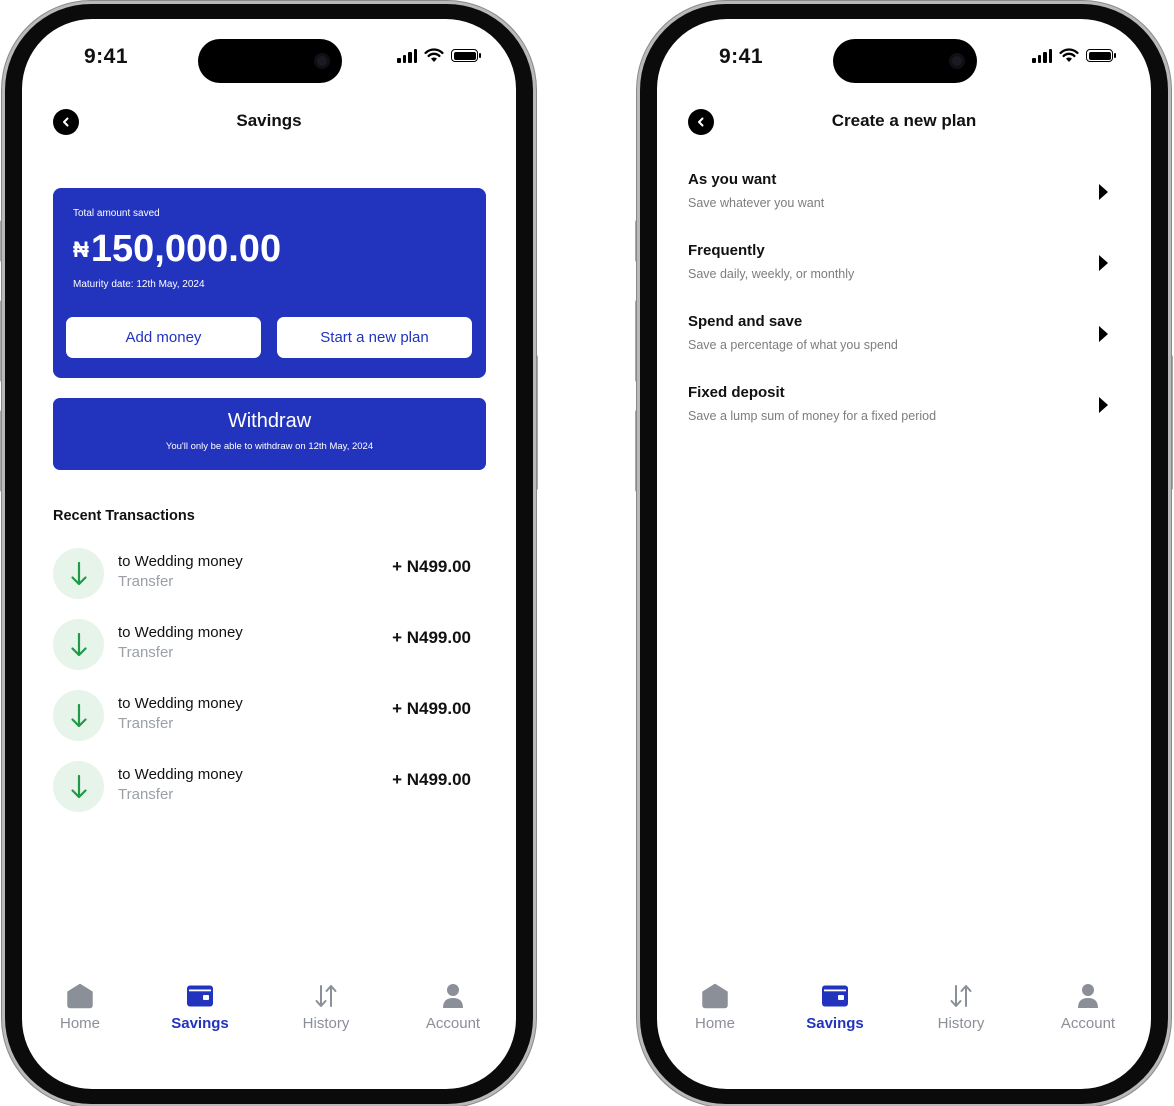  I want to click on plan-option-title: Spend and save, so click(745, 321).